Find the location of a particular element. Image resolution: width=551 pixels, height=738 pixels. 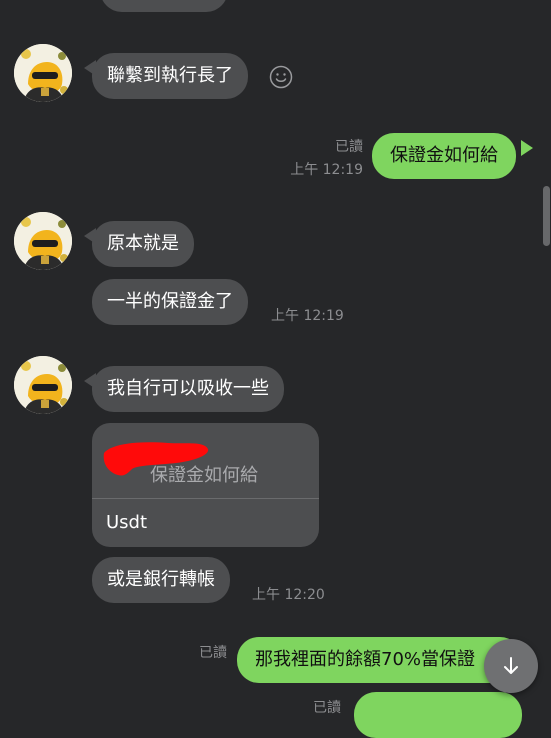

arrow-down-icon is located at coordinates (511, 665).